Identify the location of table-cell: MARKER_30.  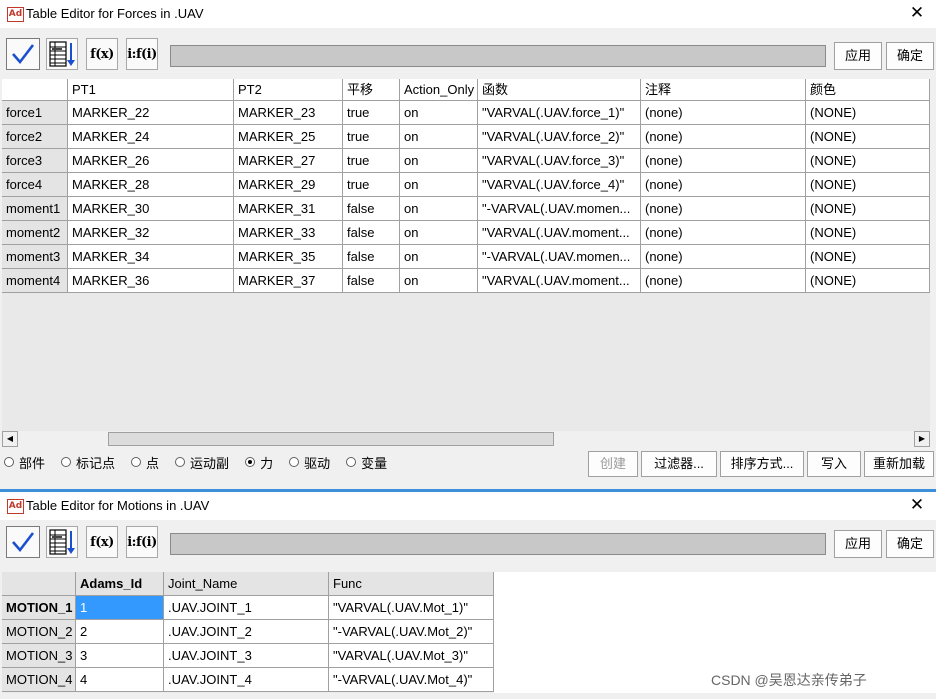
(151, 209).